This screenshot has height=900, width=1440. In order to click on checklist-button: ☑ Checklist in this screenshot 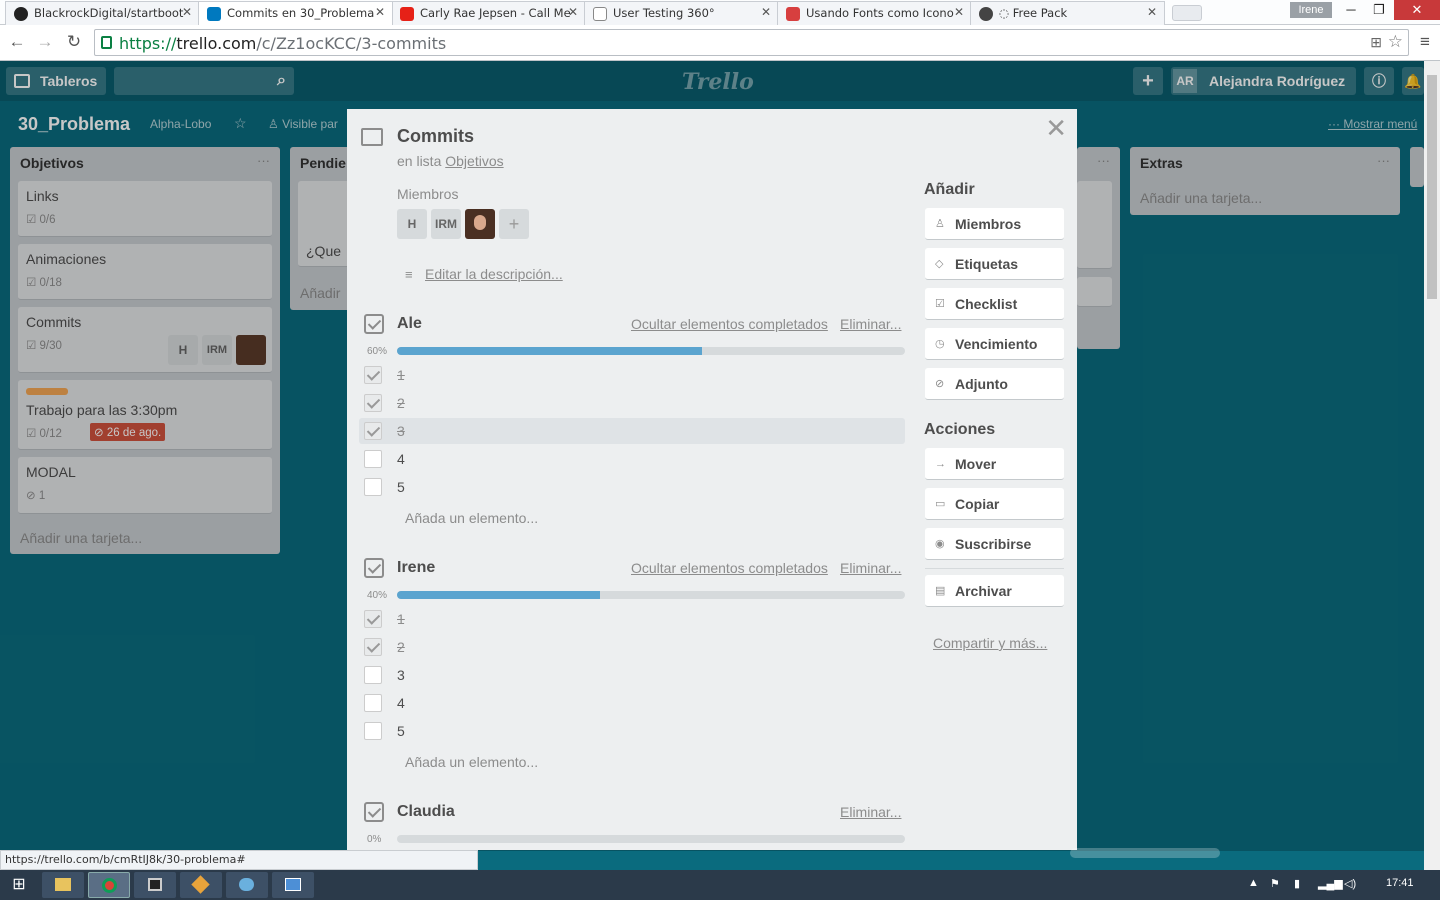, I will do `click(994, 304)`.